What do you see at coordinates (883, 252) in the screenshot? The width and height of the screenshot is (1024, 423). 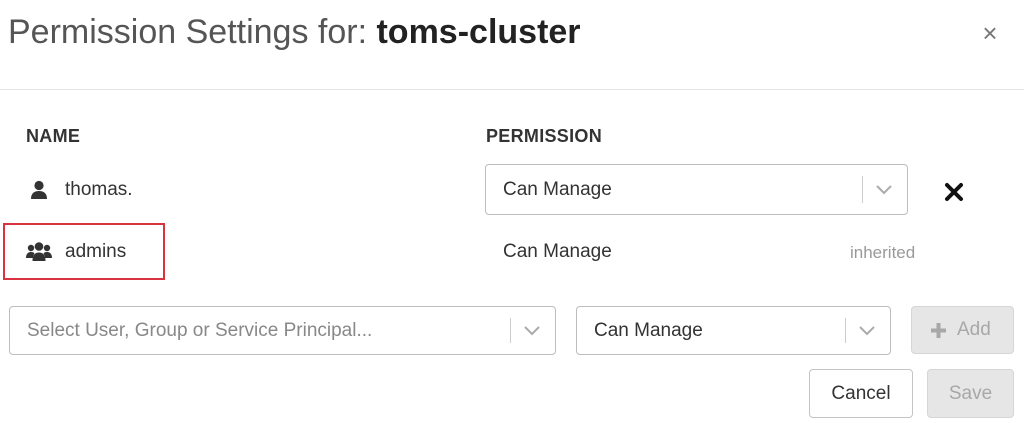 I see `inherited-label: inherited` at bounding box center [883, 252].